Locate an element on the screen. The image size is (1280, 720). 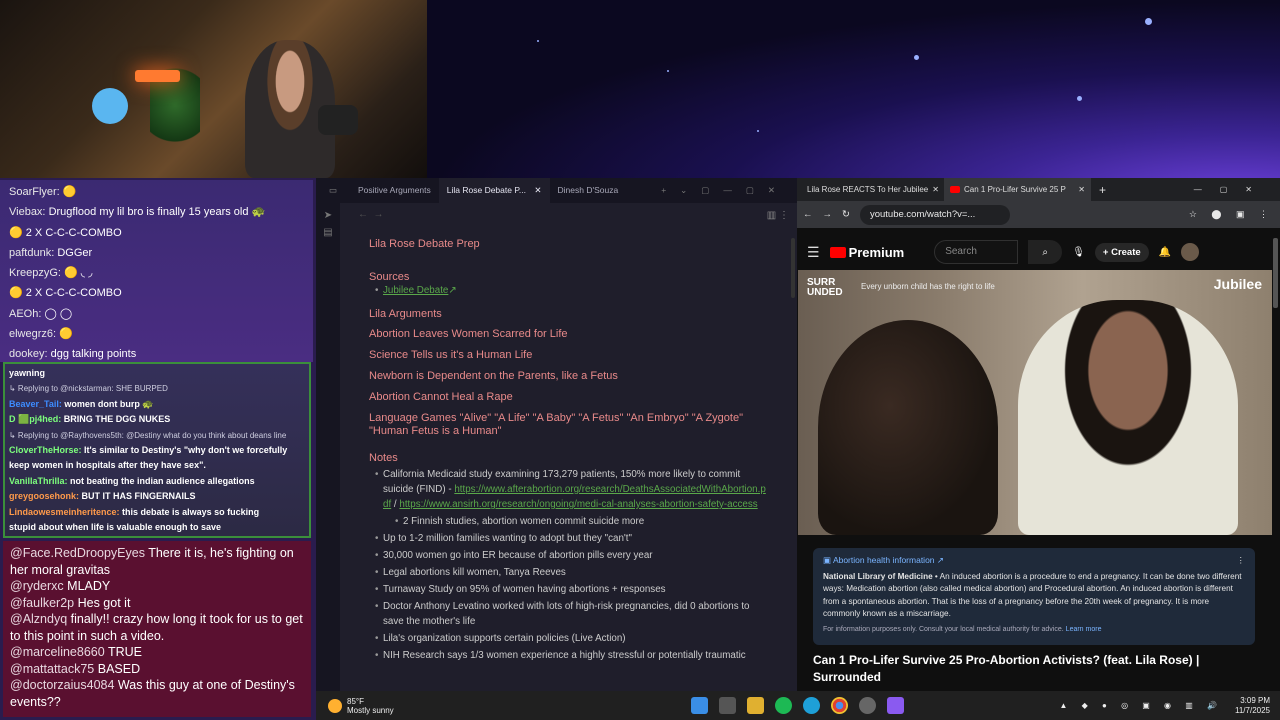
new-tab-button: + is located at coordinates (1098, 190).